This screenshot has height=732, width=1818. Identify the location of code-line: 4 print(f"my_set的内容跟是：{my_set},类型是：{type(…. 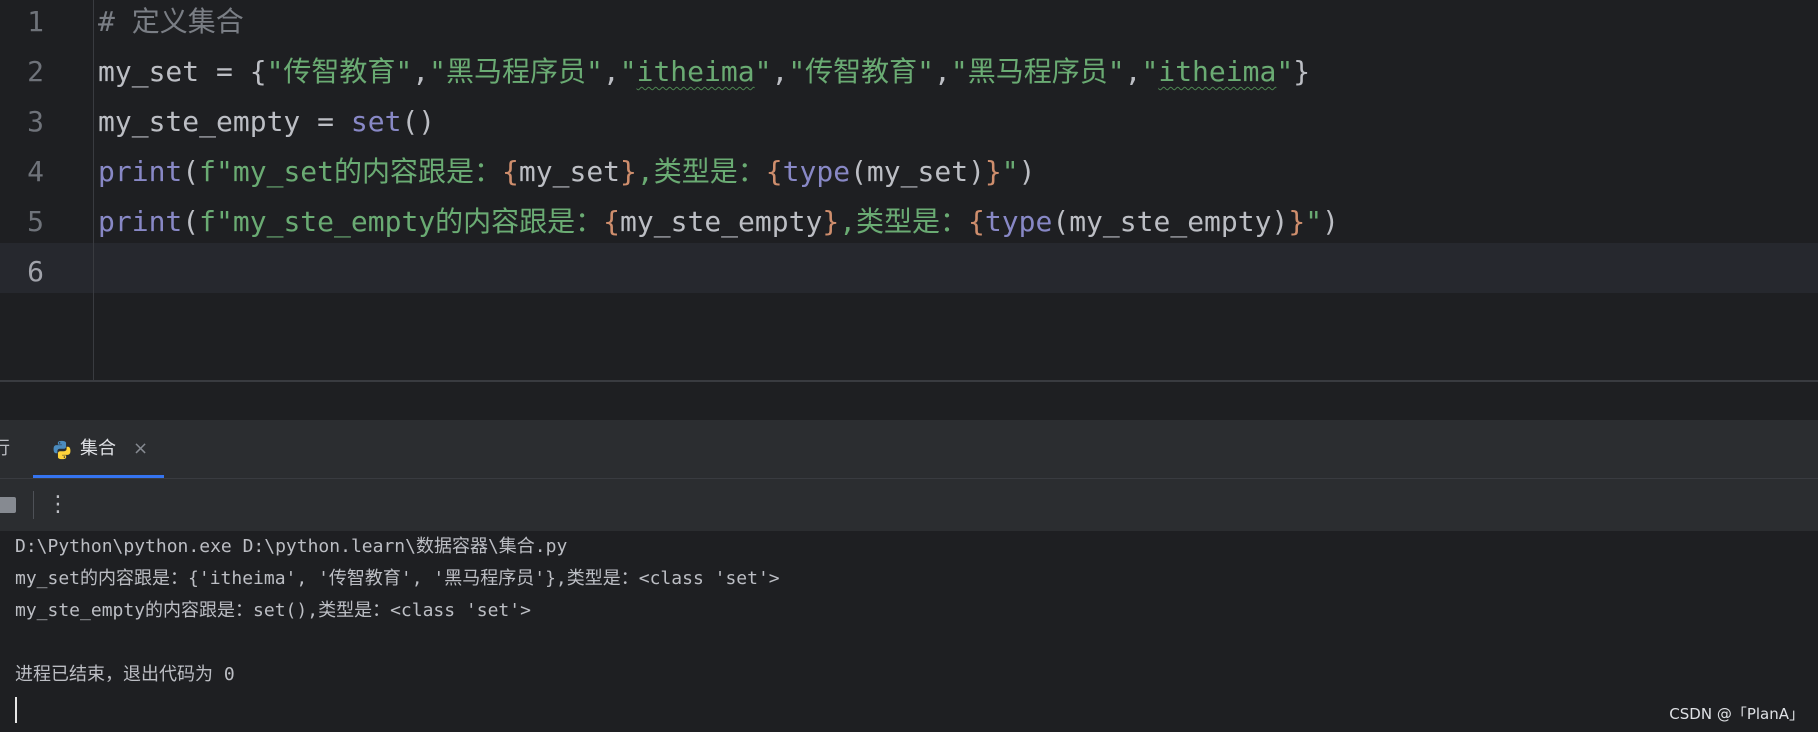
(909, 172).